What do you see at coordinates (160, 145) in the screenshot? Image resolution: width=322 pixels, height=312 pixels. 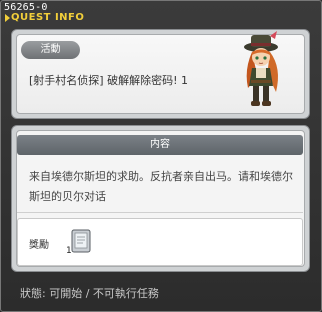 I see `content-section-header: 内容` at bounding box center [160, 145].